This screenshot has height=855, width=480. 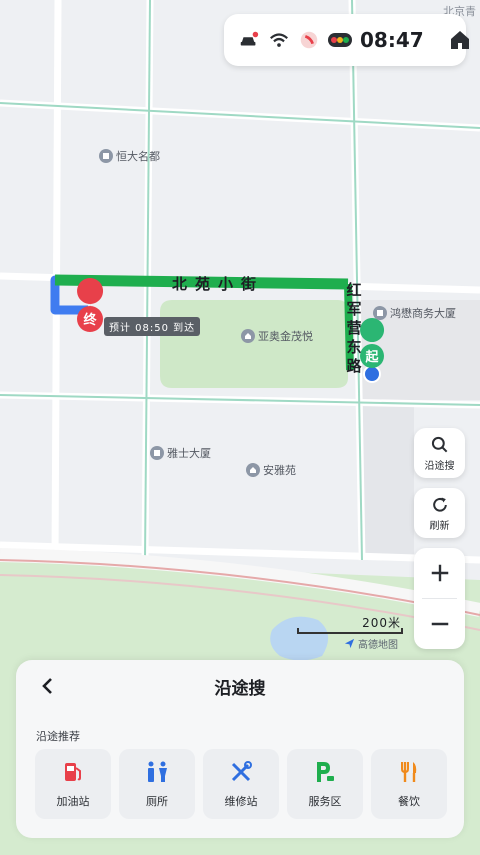 I want to click on category-repair: 维修站, so click(x=241, y=784).